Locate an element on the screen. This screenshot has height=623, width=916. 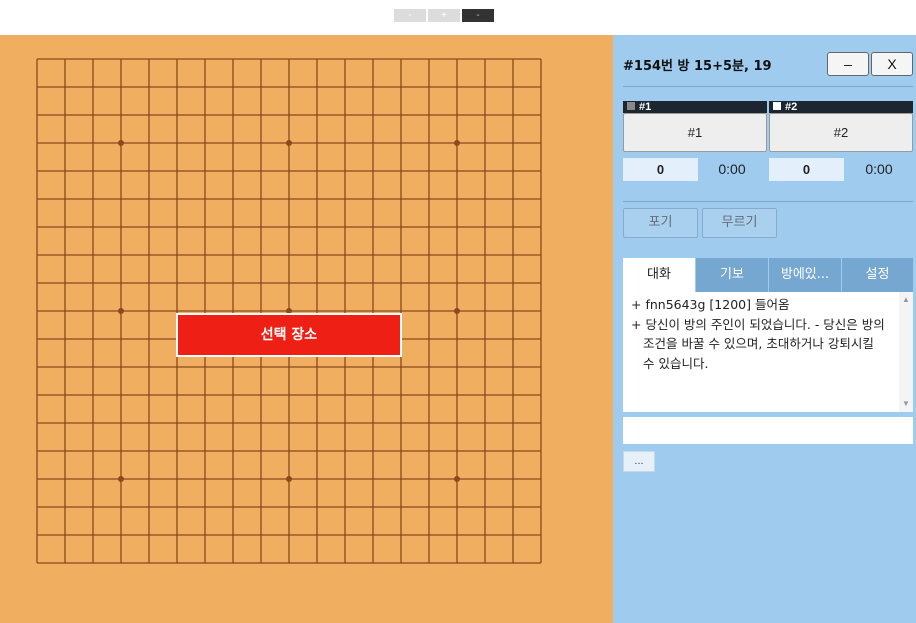
minimize-button: – is located at coordinates (848, 64).